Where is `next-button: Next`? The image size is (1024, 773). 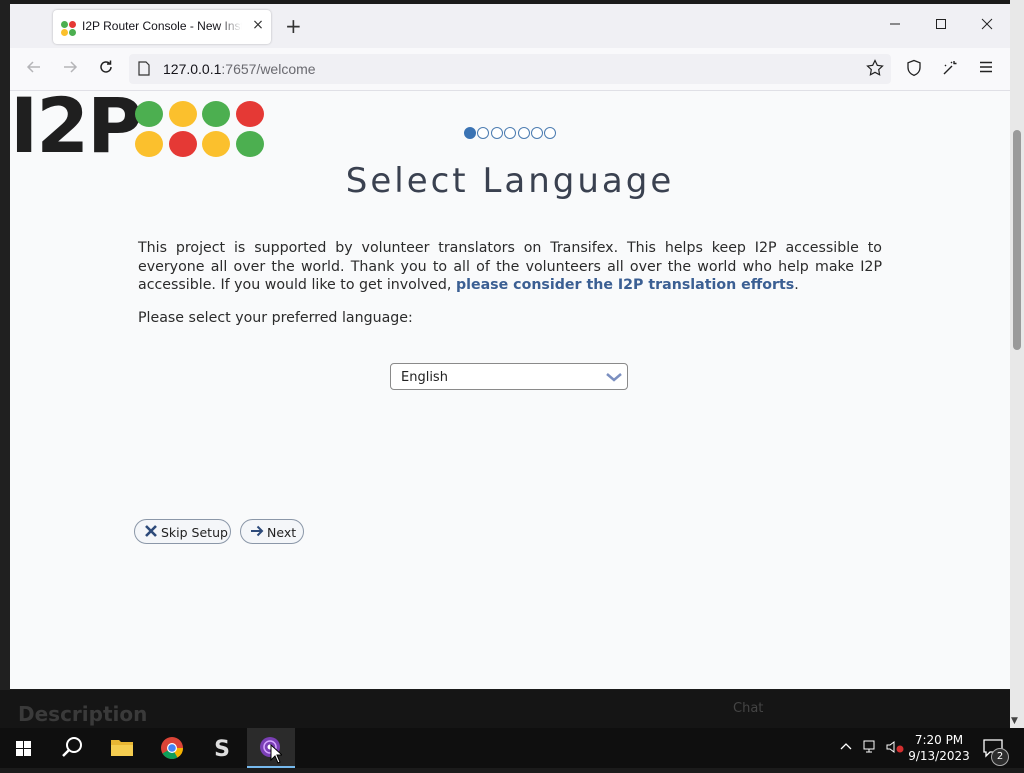 next-button: Next is located at coordinates (272, 531).